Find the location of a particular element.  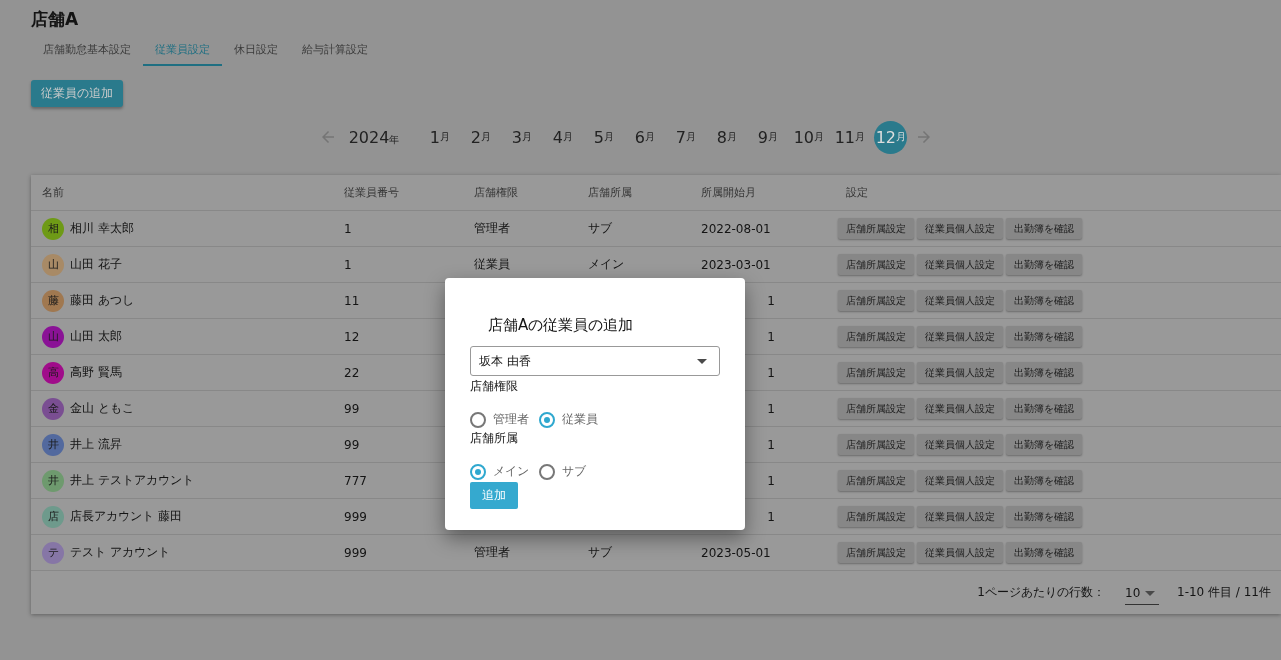

column-header: 従業員番号 is located at coordinates (371, 192).